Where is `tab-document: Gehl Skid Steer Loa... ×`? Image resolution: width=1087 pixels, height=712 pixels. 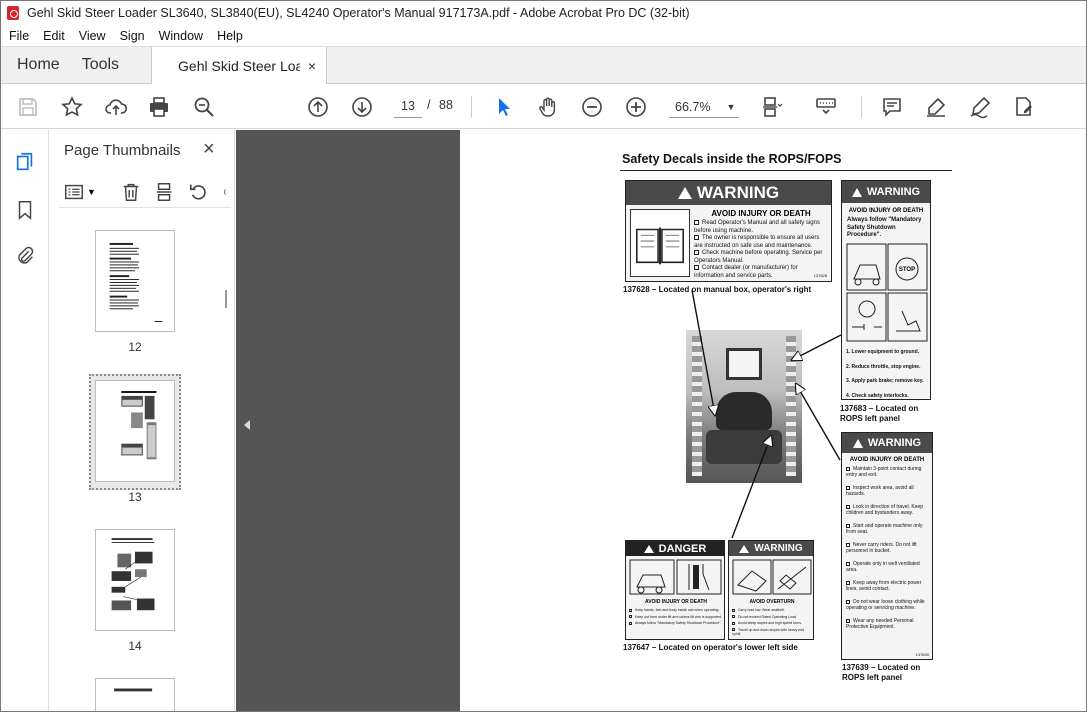 tab-document: Gehl Skid Steer Loa... × is located at coordinates (239, 66).